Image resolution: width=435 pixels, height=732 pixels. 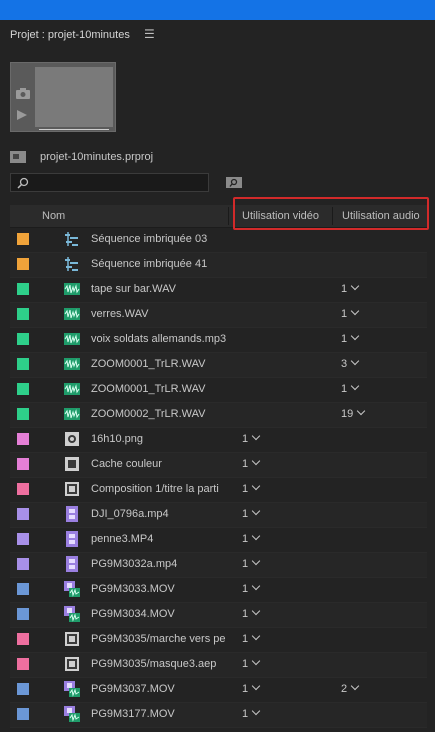 I want to click on audio-usage-count: 2, so click(x=350, y=688).